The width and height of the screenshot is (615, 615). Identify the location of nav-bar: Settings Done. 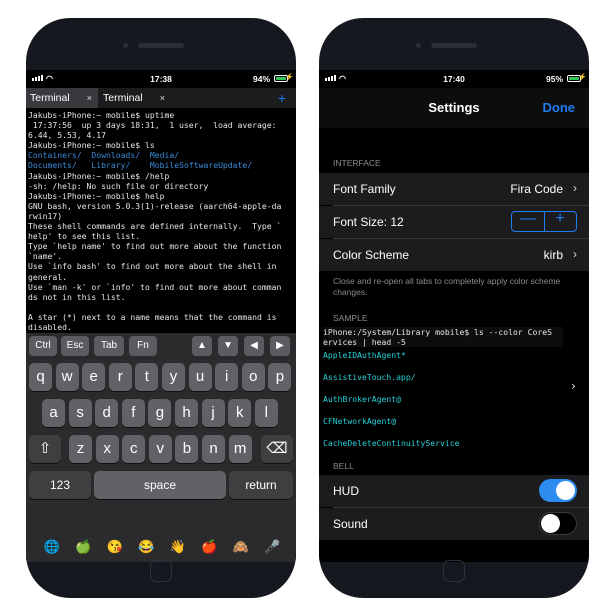
(454, 108).